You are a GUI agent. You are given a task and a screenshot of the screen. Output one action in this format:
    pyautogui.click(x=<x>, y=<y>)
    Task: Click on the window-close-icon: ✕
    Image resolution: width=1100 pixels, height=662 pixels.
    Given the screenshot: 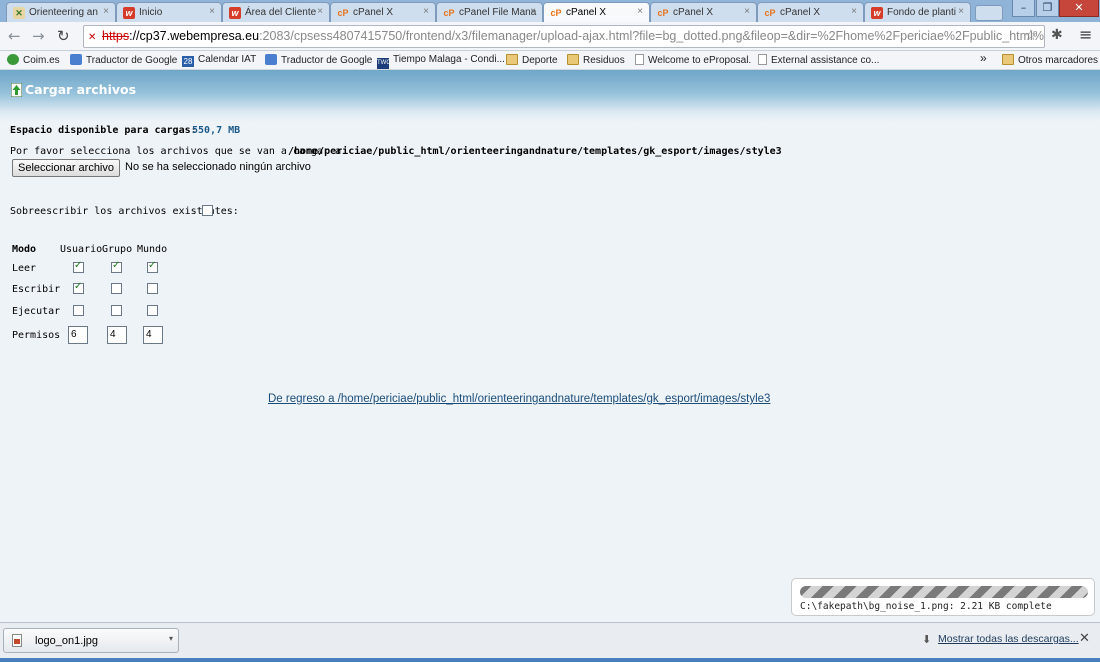 What is the action you would take?
    pyautogui.click(x=1079, y=8)
    